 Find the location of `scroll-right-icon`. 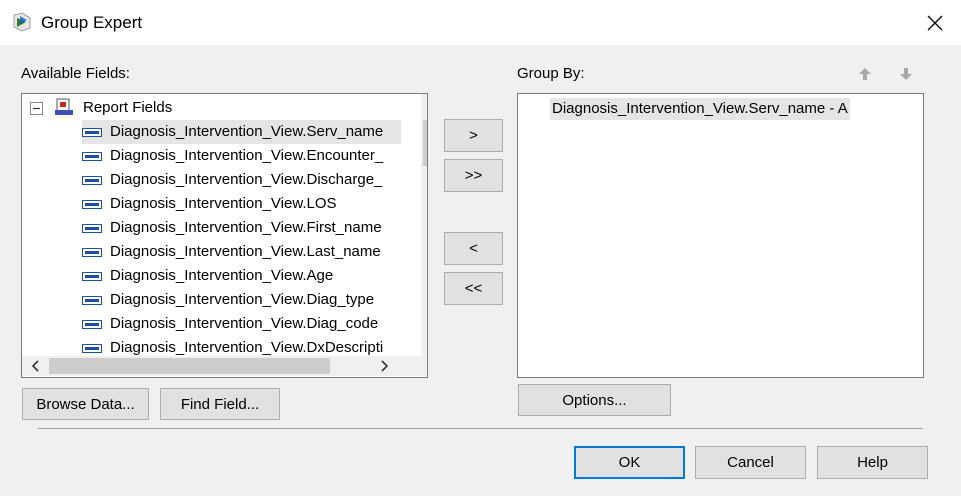

scroll-right-icon is located at coordinates (385, 366).